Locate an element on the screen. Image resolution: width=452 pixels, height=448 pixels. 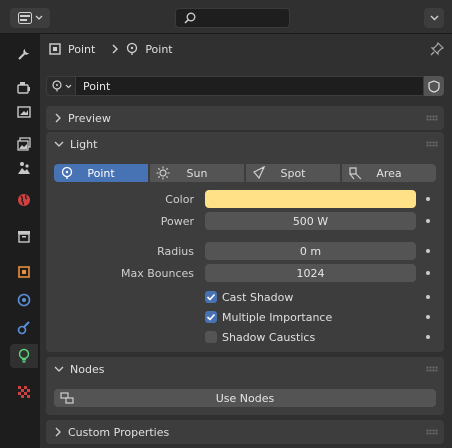
texture-icon is located at coordinates (24, 392).